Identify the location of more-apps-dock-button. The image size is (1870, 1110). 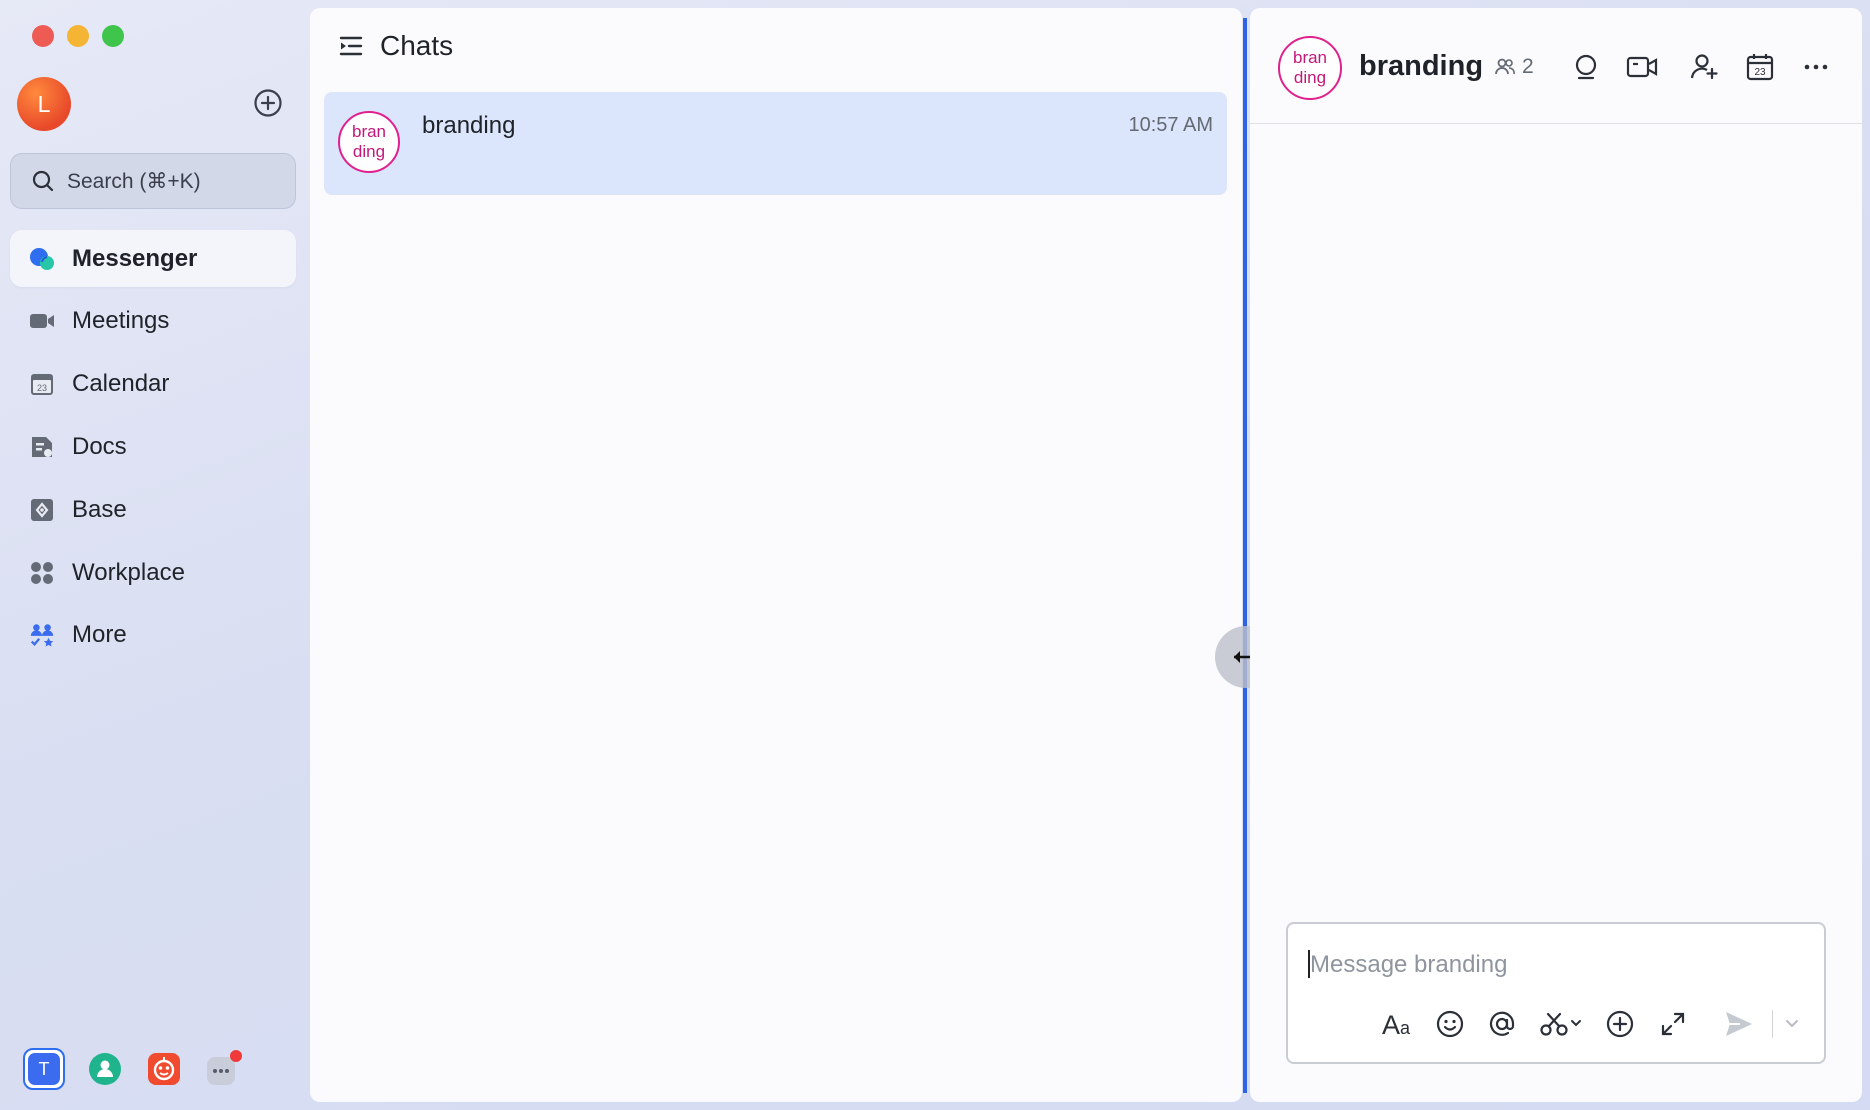
(223, 1069).